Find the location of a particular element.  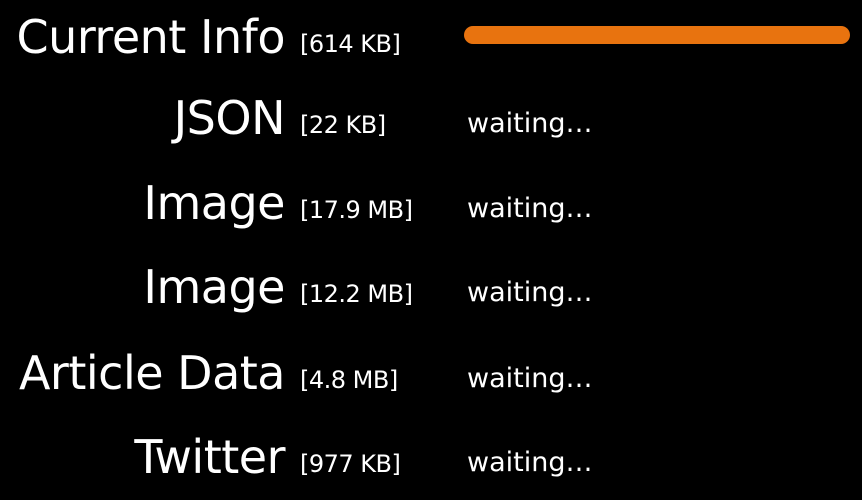

resource-size: [12.2 MB] is located at coordinates (356, 294).